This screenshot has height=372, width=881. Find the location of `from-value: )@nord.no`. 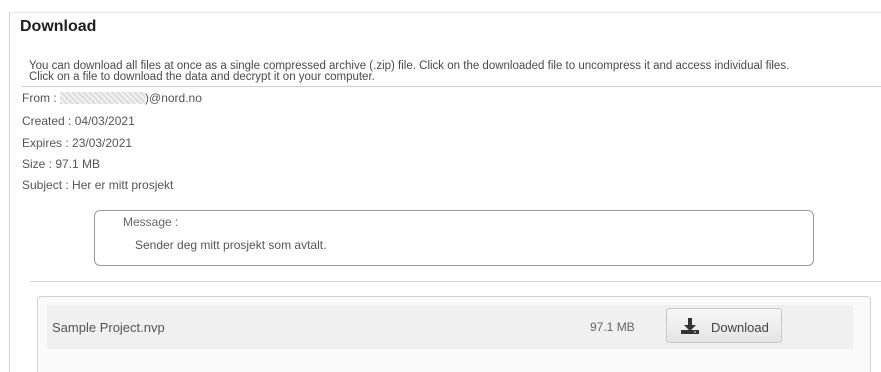

from-value: )@nord.no is located at coordinates (173, 98).